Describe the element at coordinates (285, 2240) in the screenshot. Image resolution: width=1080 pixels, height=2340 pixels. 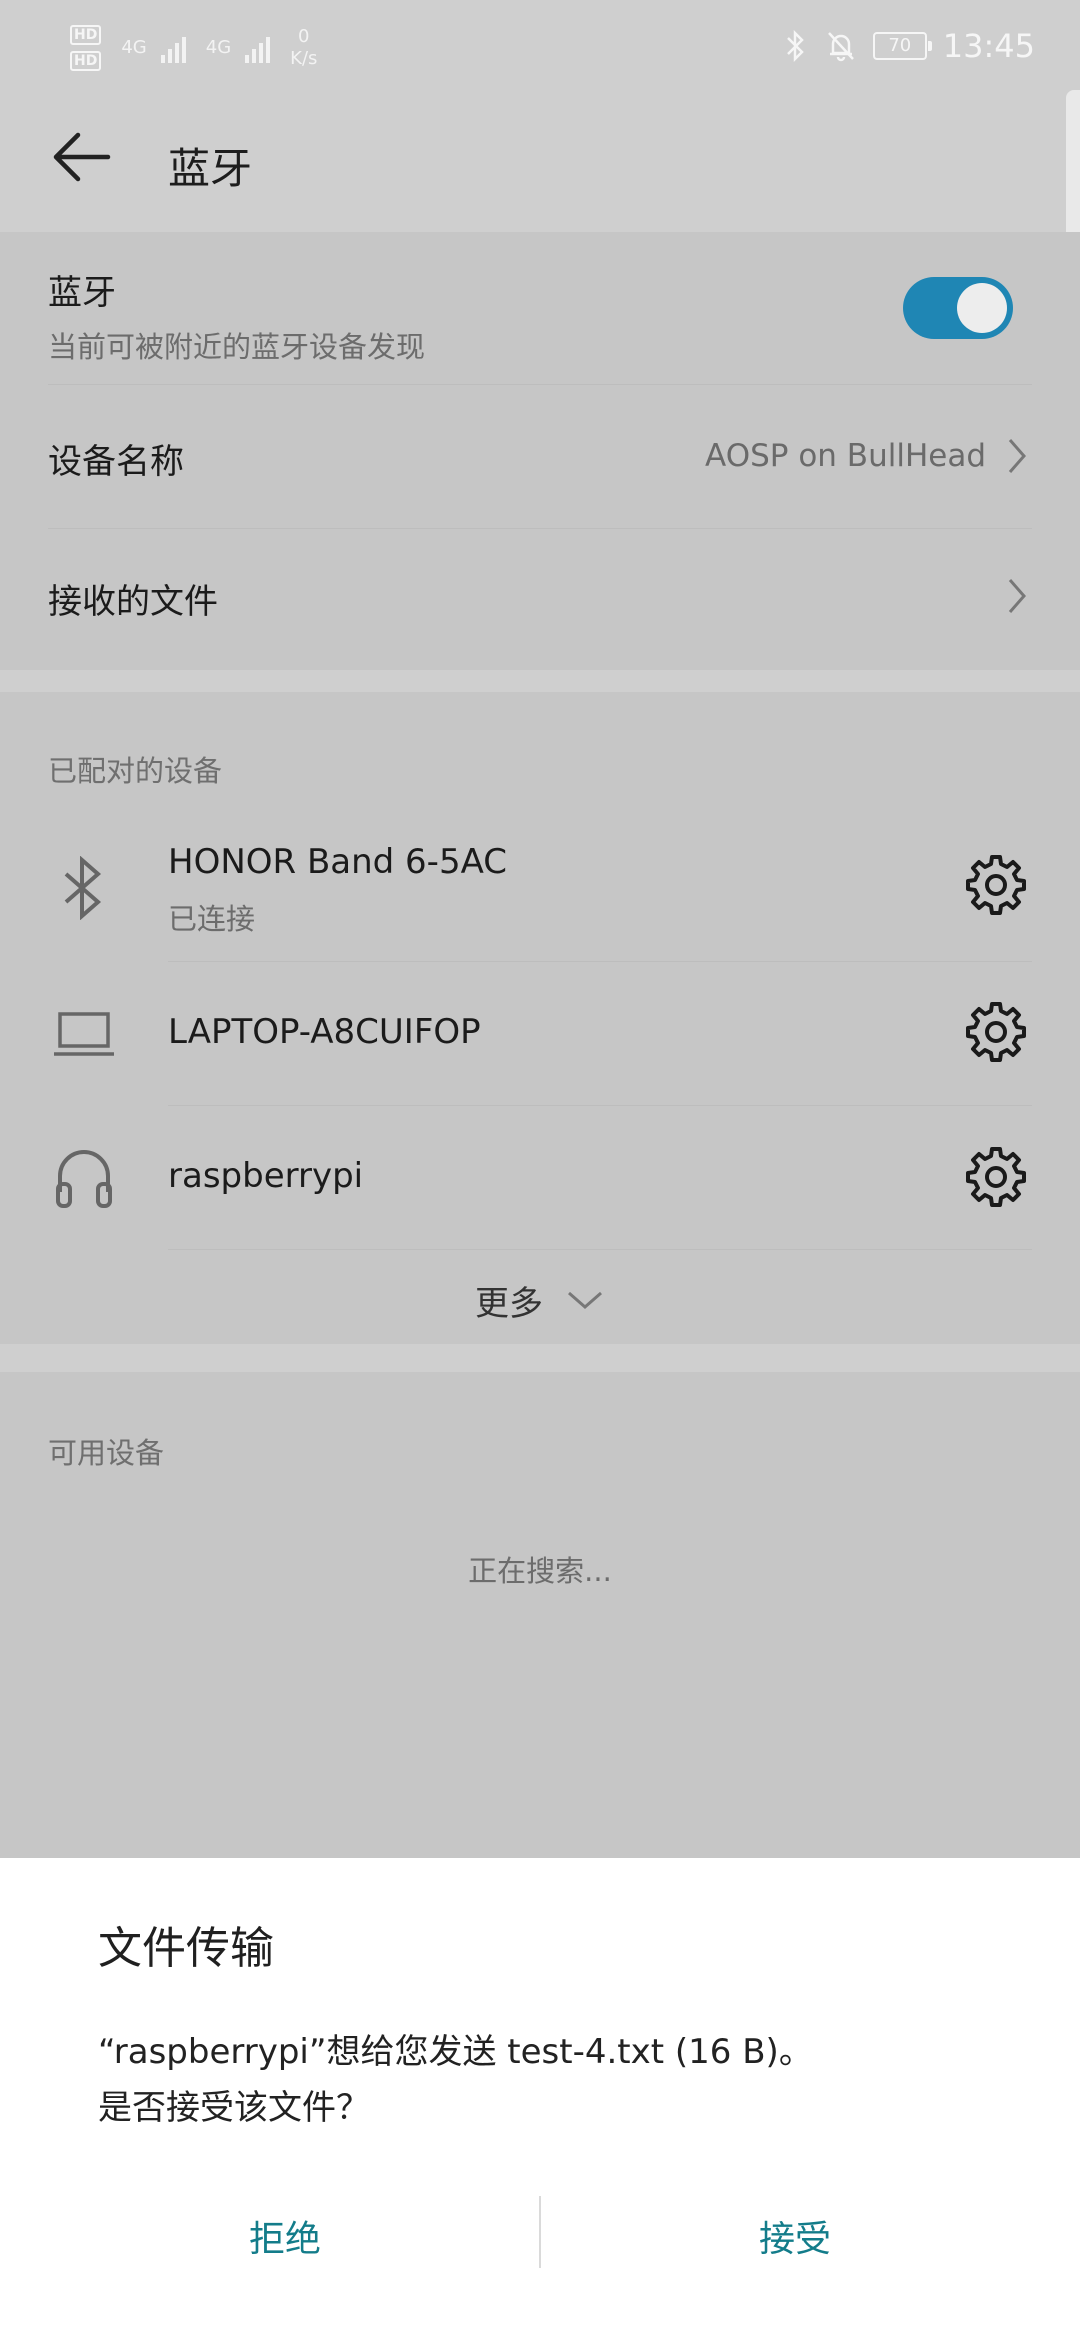
I see `reject-button: 拒绝` at that location.